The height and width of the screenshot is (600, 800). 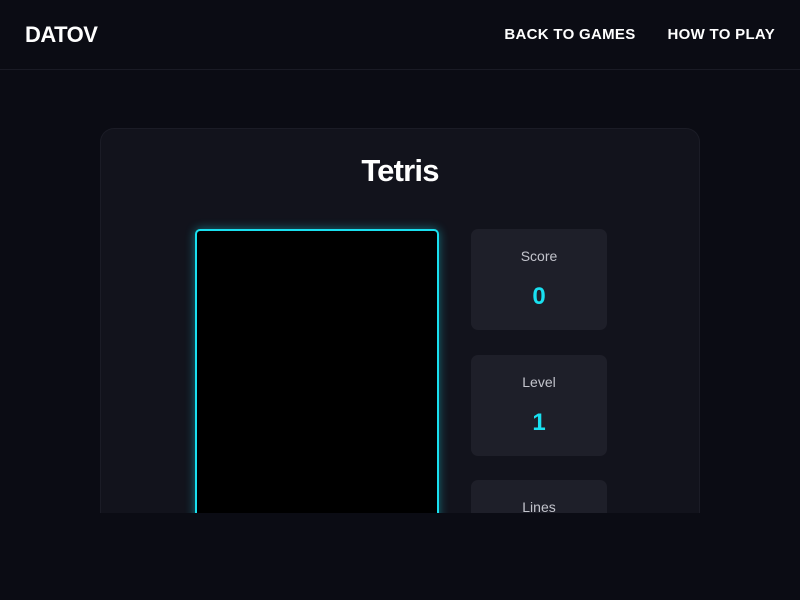 What do you see at coordinates (539, 382) in the screenshot?
I see `level-label: Level` at bounding box center [539, 382].